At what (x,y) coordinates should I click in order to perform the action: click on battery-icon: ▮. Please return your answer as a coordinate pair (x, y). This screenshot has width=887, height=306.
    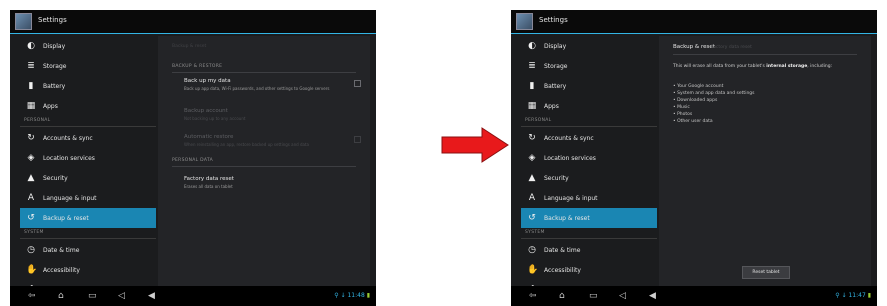
    Looking at the image, I should click on (31, 86).